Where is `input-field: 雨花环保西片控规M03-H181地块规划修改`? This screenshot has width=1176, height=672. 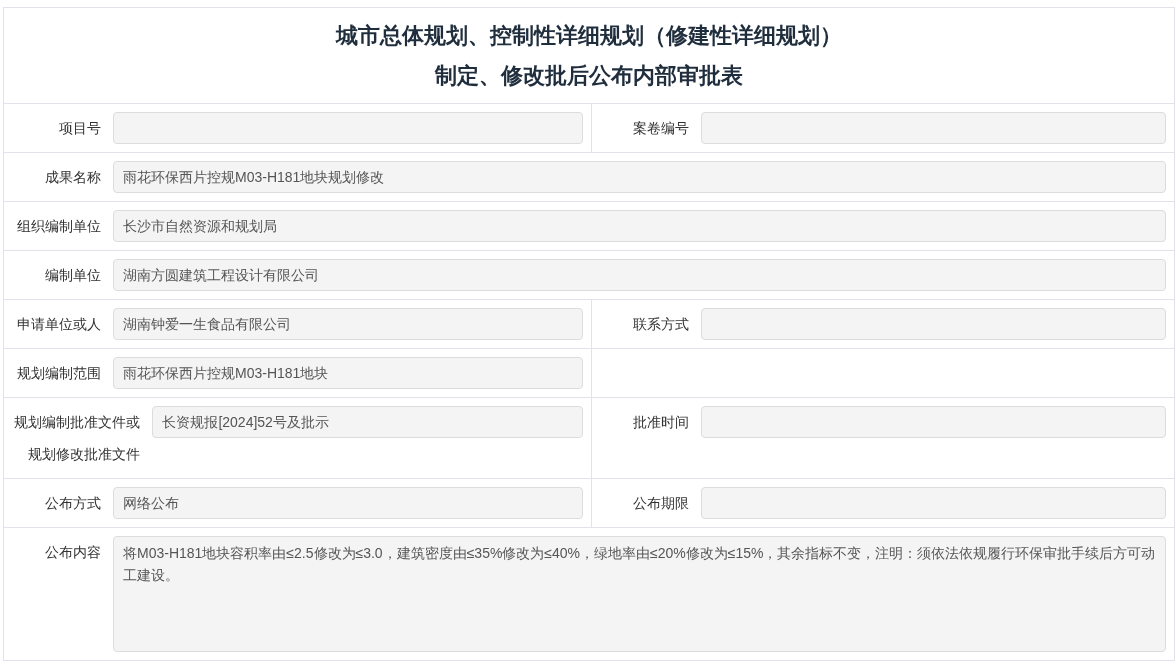
input-field: 雨花环保西片控规M03-H181地块规划修改 is located at coordinates (639, 177).